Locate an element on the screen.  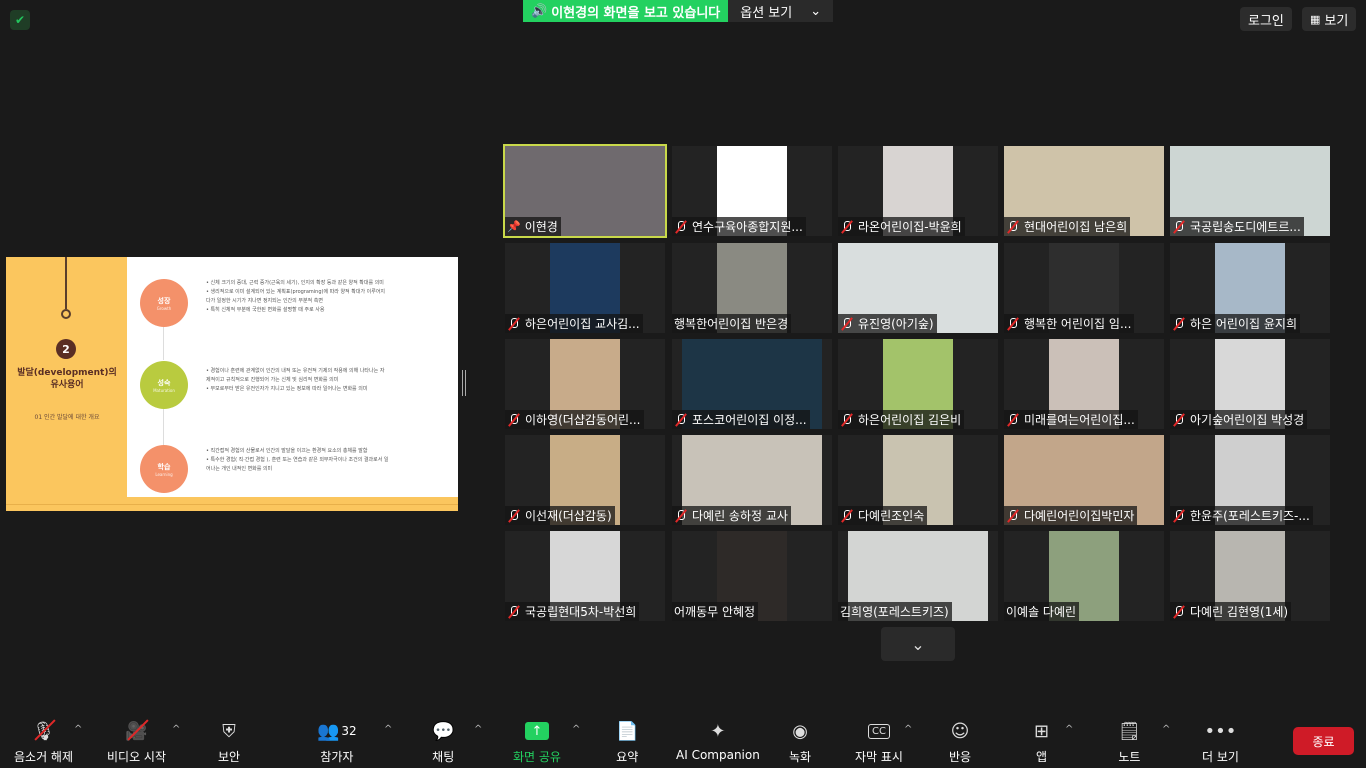
participant-tile: 📌 이현경 is located at coordinates (585, 191).